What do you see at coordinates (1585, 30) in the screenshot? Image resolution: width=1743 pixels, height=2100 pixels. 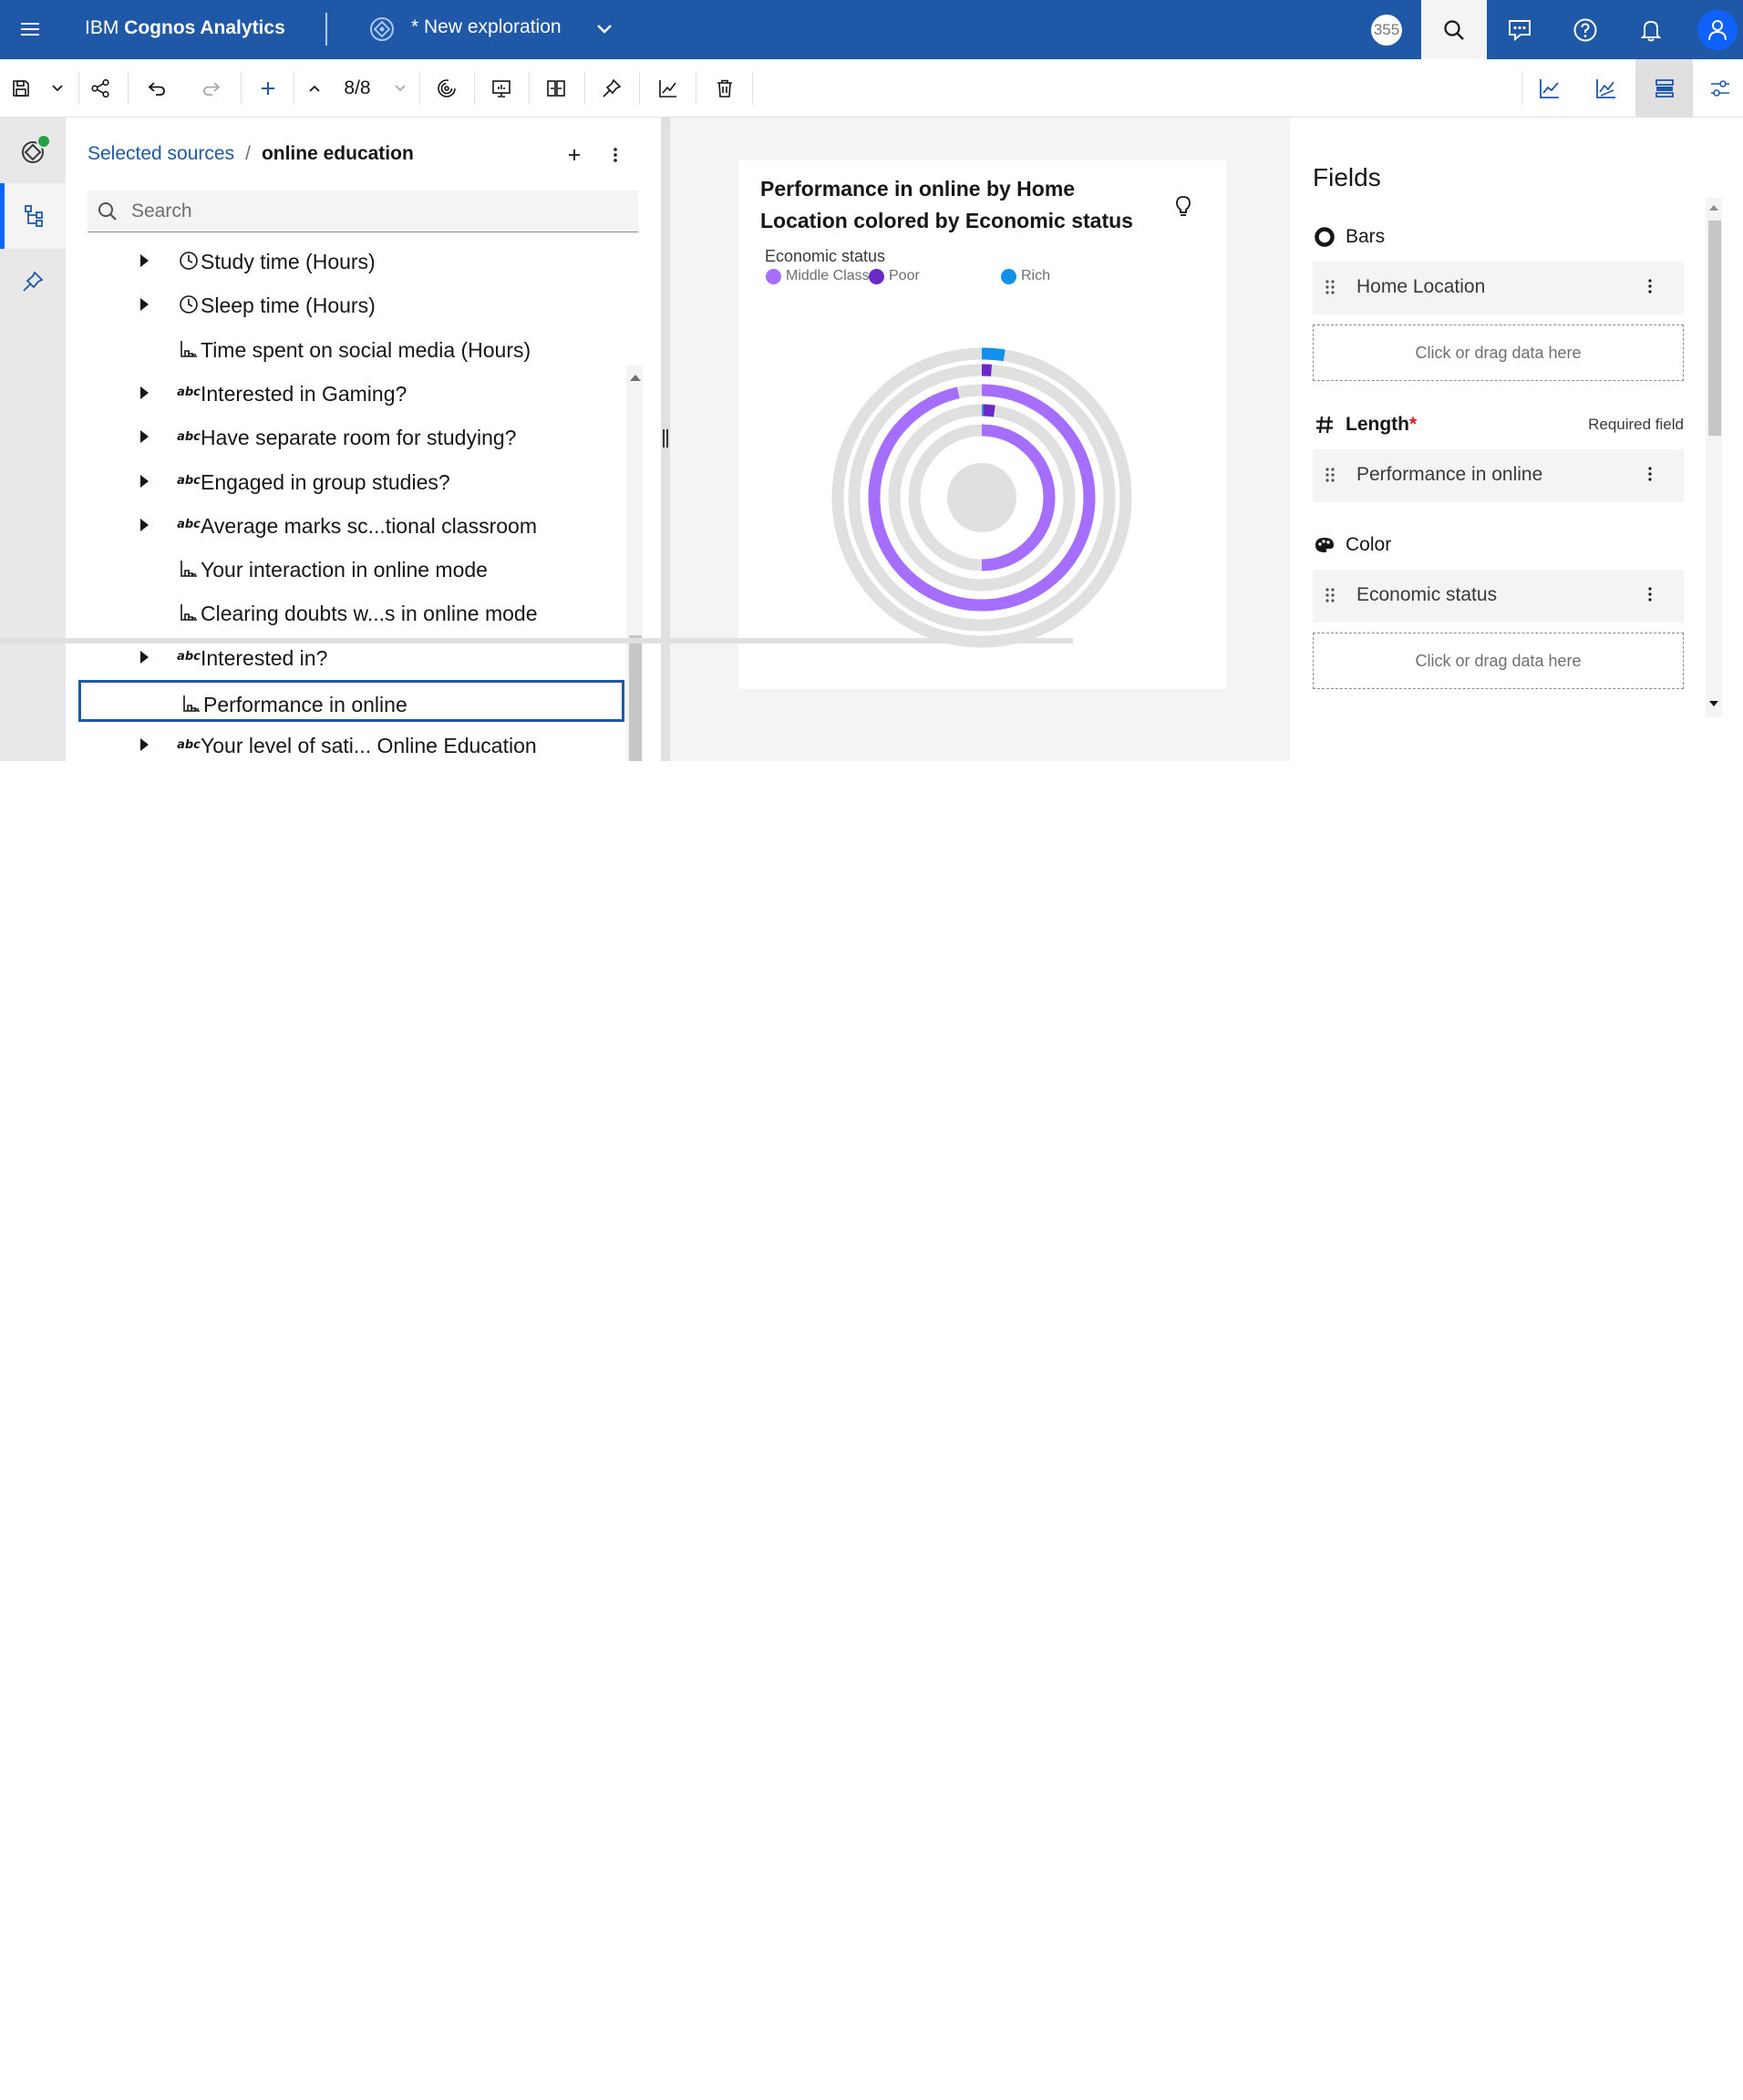 I see `help-button` at bounding box center [1585, 30].